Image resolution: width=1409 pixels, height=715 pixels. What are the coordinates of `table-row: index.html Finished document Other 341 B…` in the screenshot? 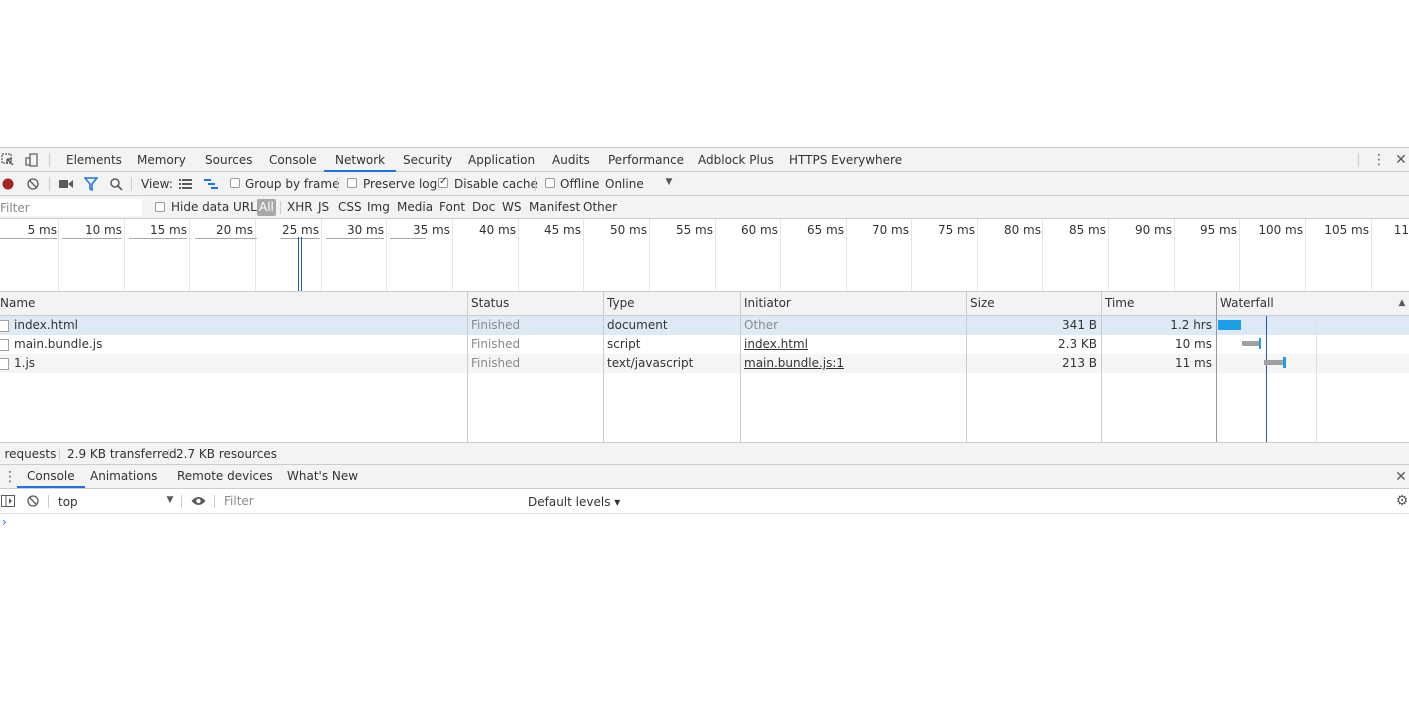 It's located at (704, 325).